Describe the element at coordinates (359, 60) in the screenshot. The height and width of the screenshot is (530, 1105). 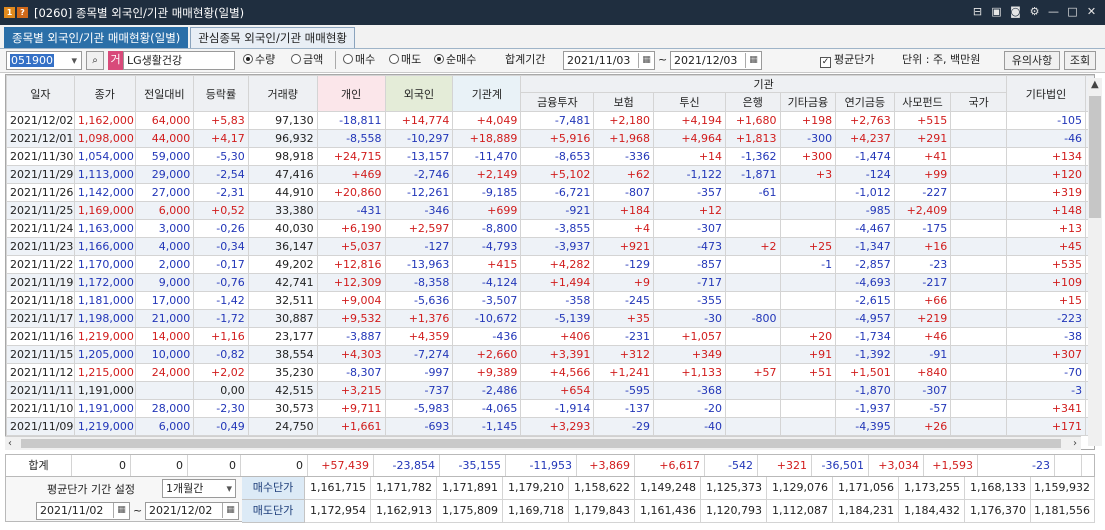
I see `trade-radio-buy: 매수` at that location.